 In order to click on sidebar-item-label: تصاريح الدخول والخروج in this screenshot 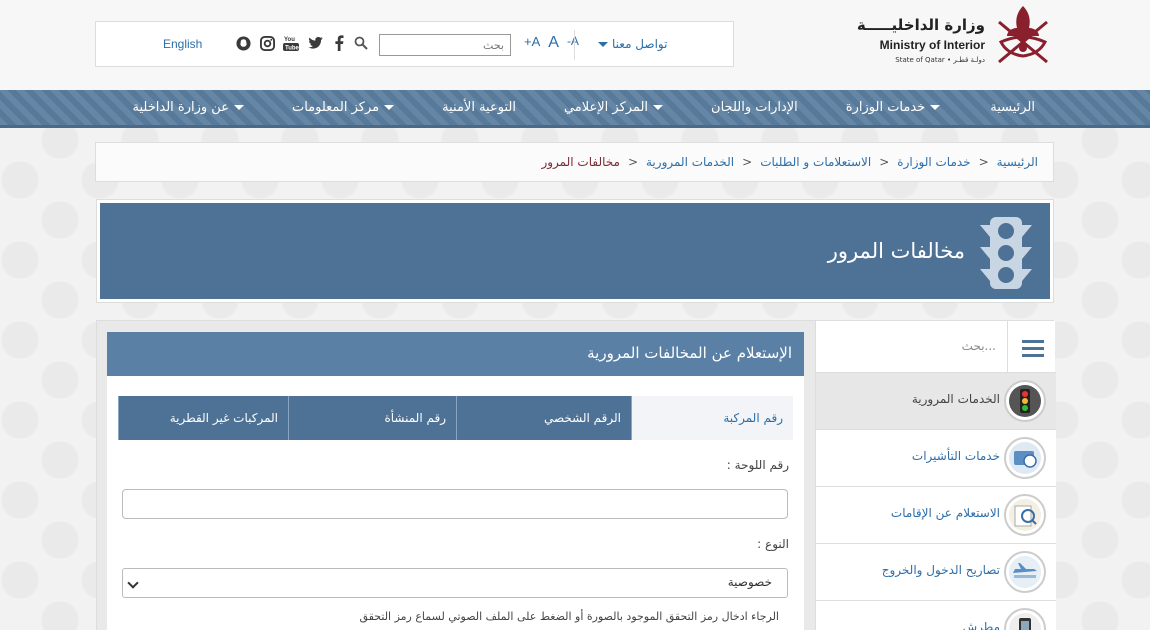, I will do `click(940, 570)`.